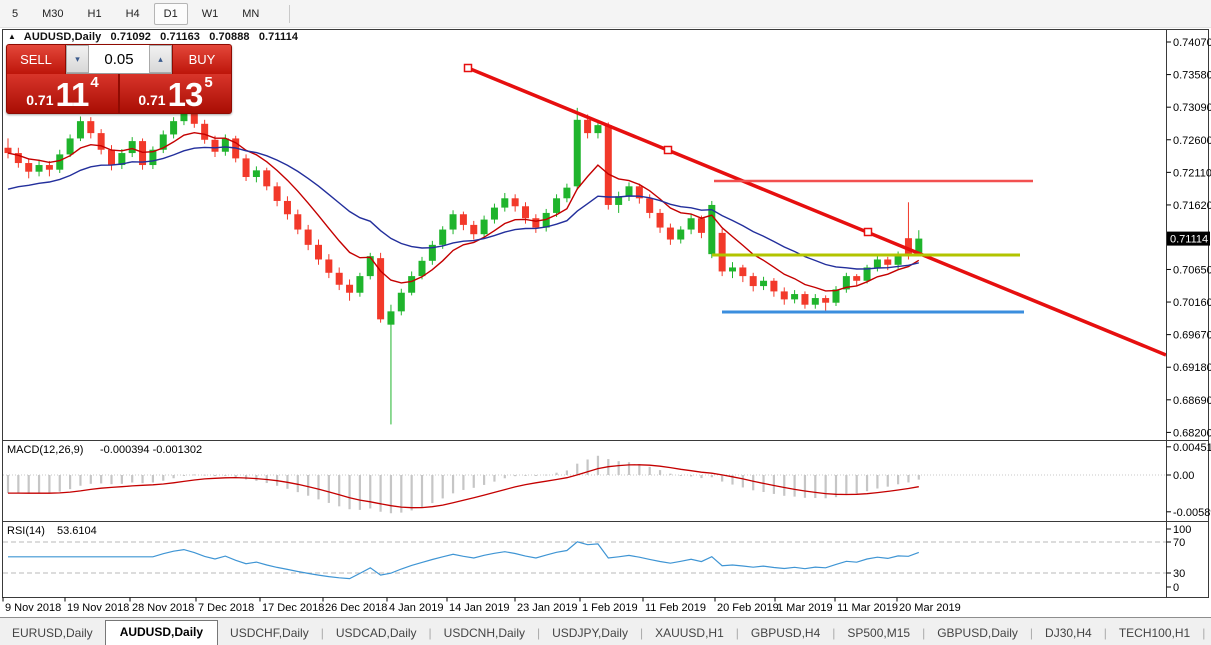 The image size is (1211, 645). Describe the element at coordinates (161, 632) in the screenshot. I see `tab-audusd-daily: AUDUSD,Daily` at that location.